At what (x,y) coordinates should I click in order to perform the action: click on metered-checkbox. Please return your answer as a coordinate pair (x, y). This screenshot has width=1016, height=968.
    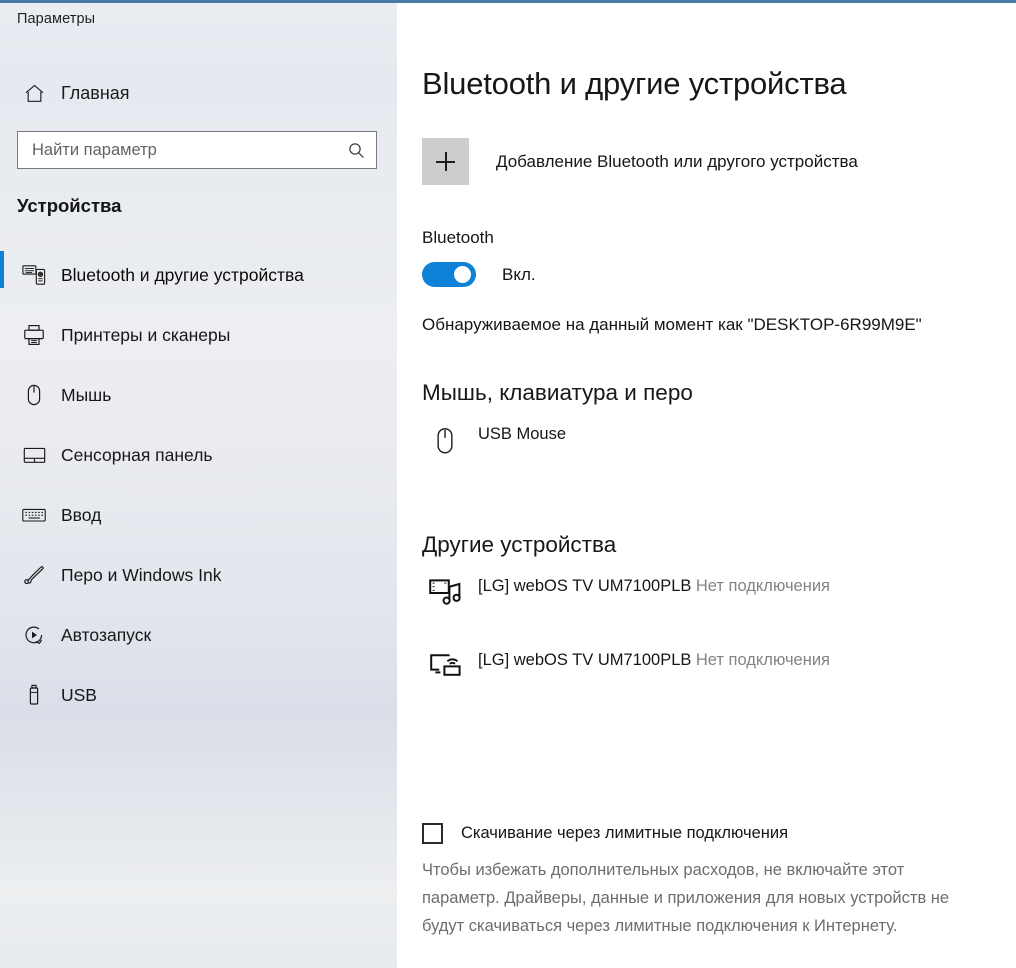
    Looking at the image, I should click on (432, 833).